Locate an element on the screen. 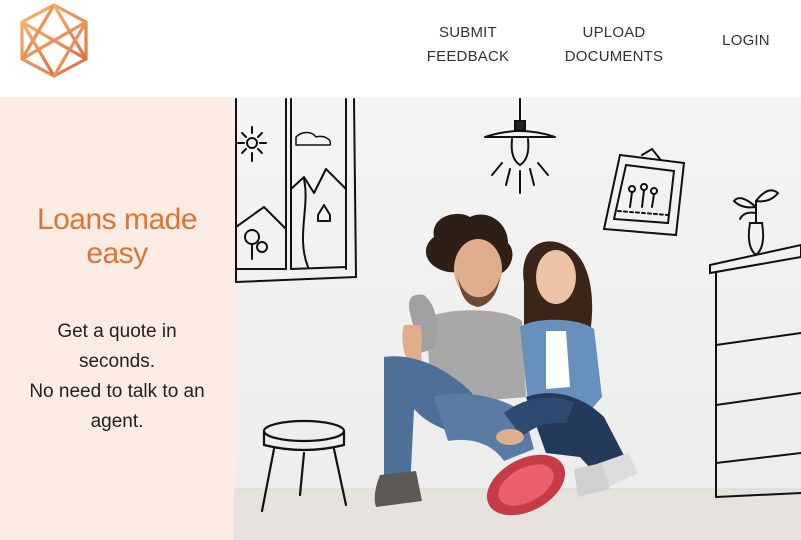  hero-subcopy-line-1: Get a quote in is located at coordinates (117, 331).